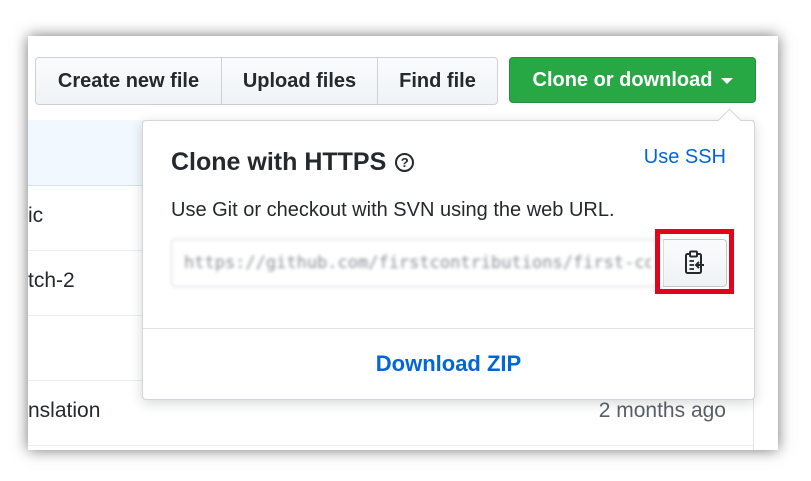 Image resolution: width=811 pixels, height=481 pixels. Describe the element at coordinates (448, 364) in the screenshot. I see `download-zip-link: Download ZIP` at that location.